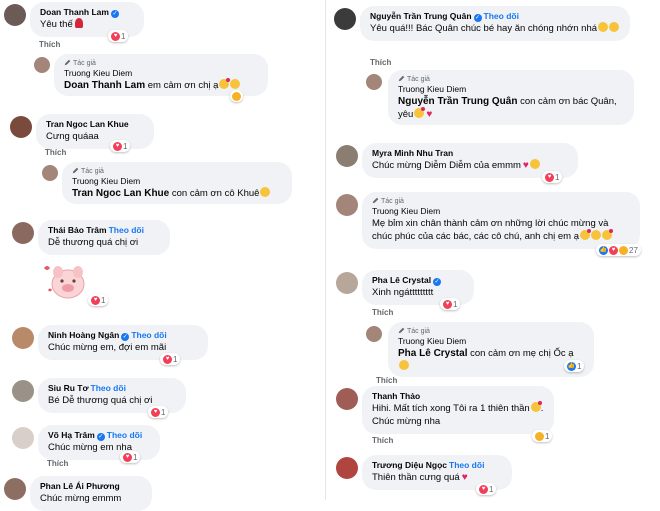 This screenshot has width=660, height=511. What do you see at coordinates (542, 436) in the screenshot?
I see `reaction-count: 1` at bounding box center [542, 436].